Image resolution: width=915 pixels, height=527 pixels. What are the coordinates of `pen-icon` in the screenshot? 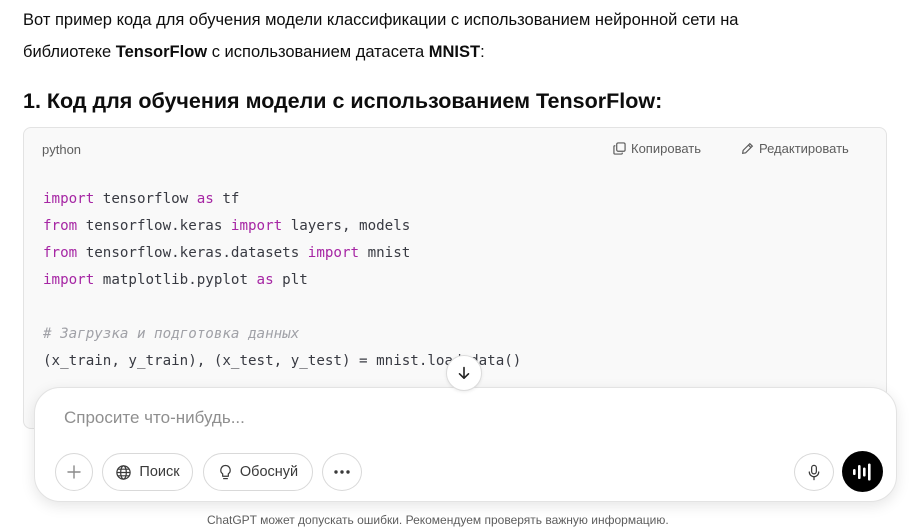 It's located at (747, 148).